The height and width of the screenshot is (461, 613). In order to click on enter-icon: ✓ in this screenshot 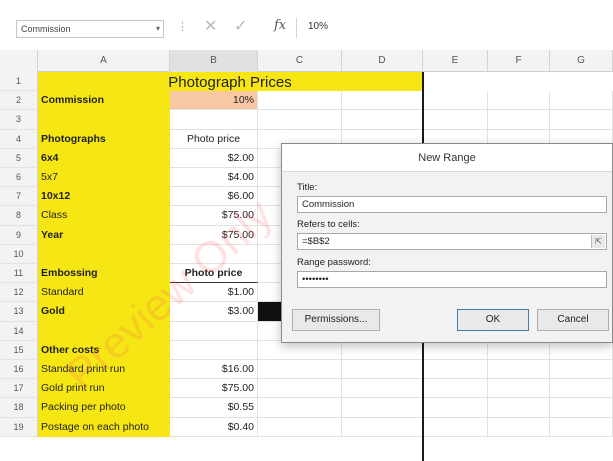, I will do `click(240, 26)`.